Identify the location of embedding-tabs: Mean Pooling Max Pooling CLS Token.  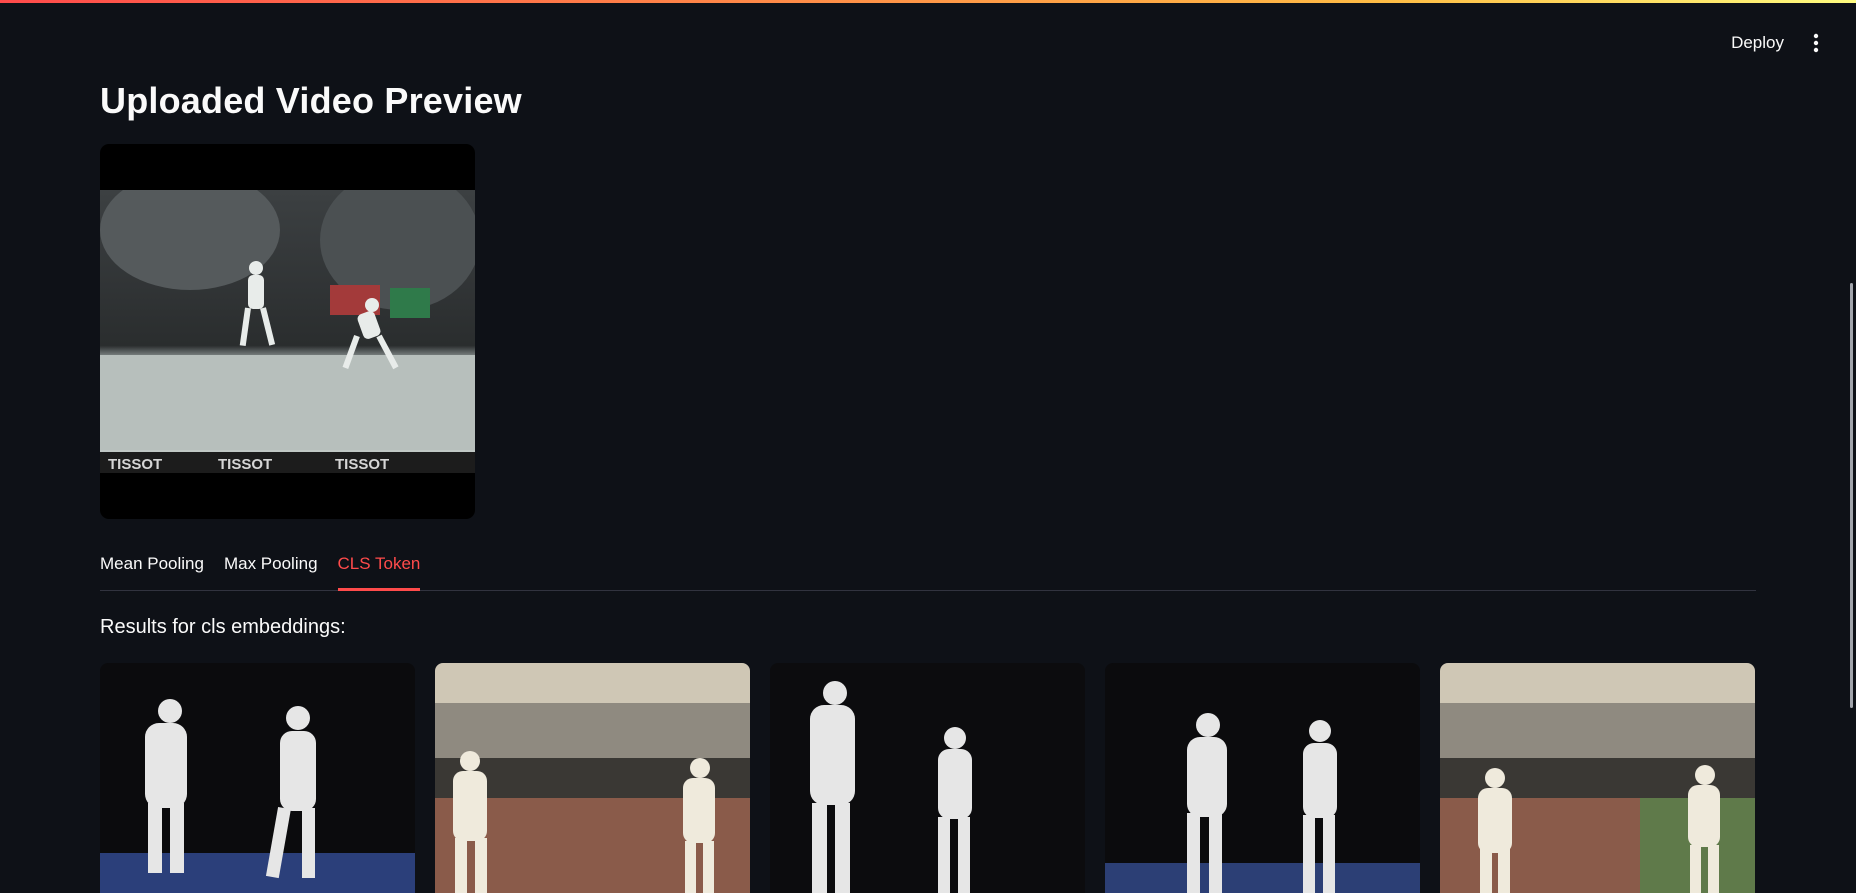
(928, 569).